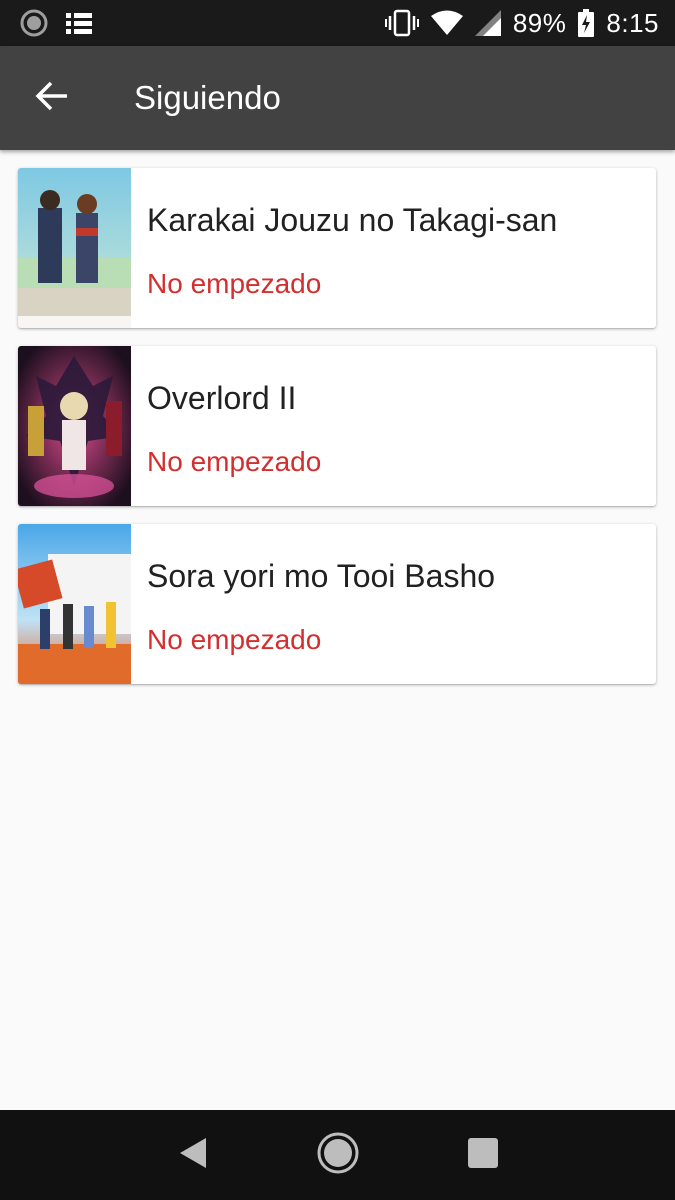  I want to click on battery-charging-icon, so click(586, 23).